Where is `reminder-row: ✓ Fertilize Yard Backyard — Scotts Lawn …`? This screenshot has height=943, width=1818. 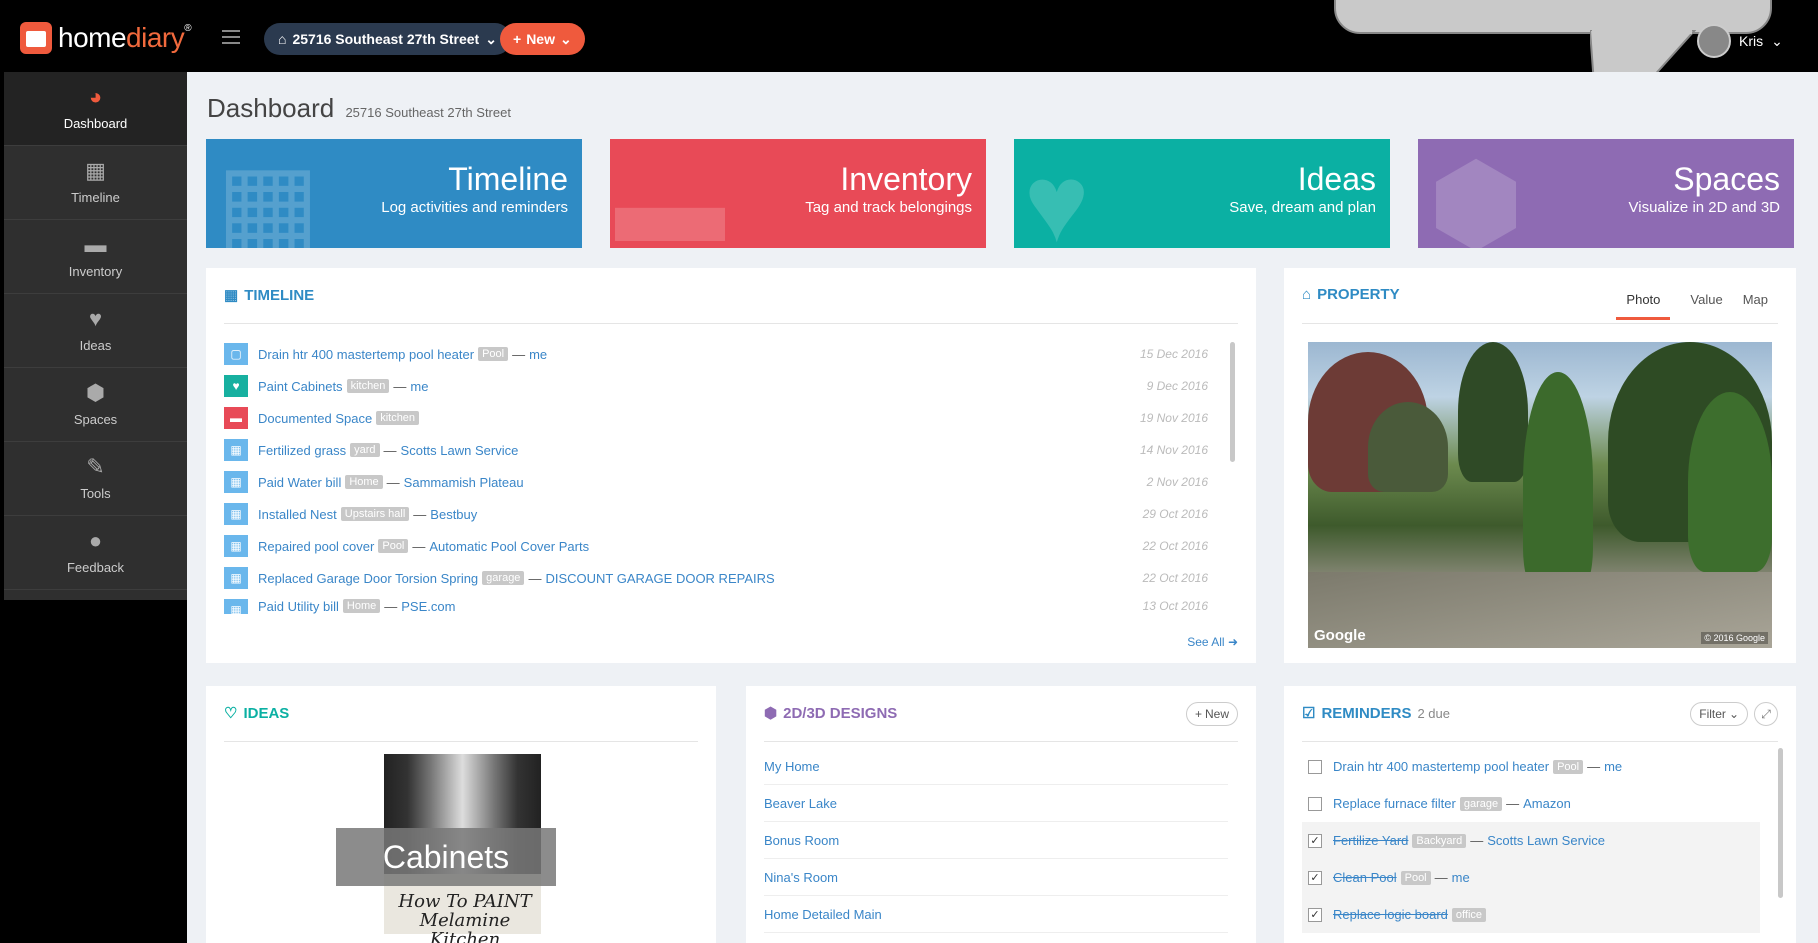
reminder-row: ✓ Fertilize Yard Backyard — Scotts Lawn … is located at coordinates (1531, 840).